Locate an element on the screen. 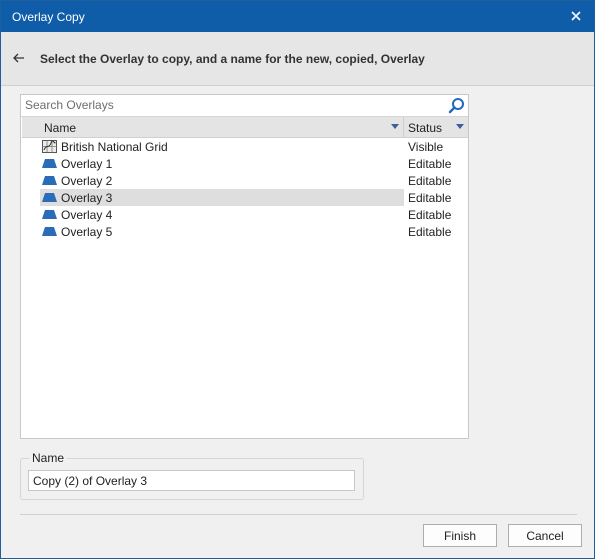 This screenshot has width=595, height=559. overlay-name: Overlay 1 is located at coordinates (87, 164).